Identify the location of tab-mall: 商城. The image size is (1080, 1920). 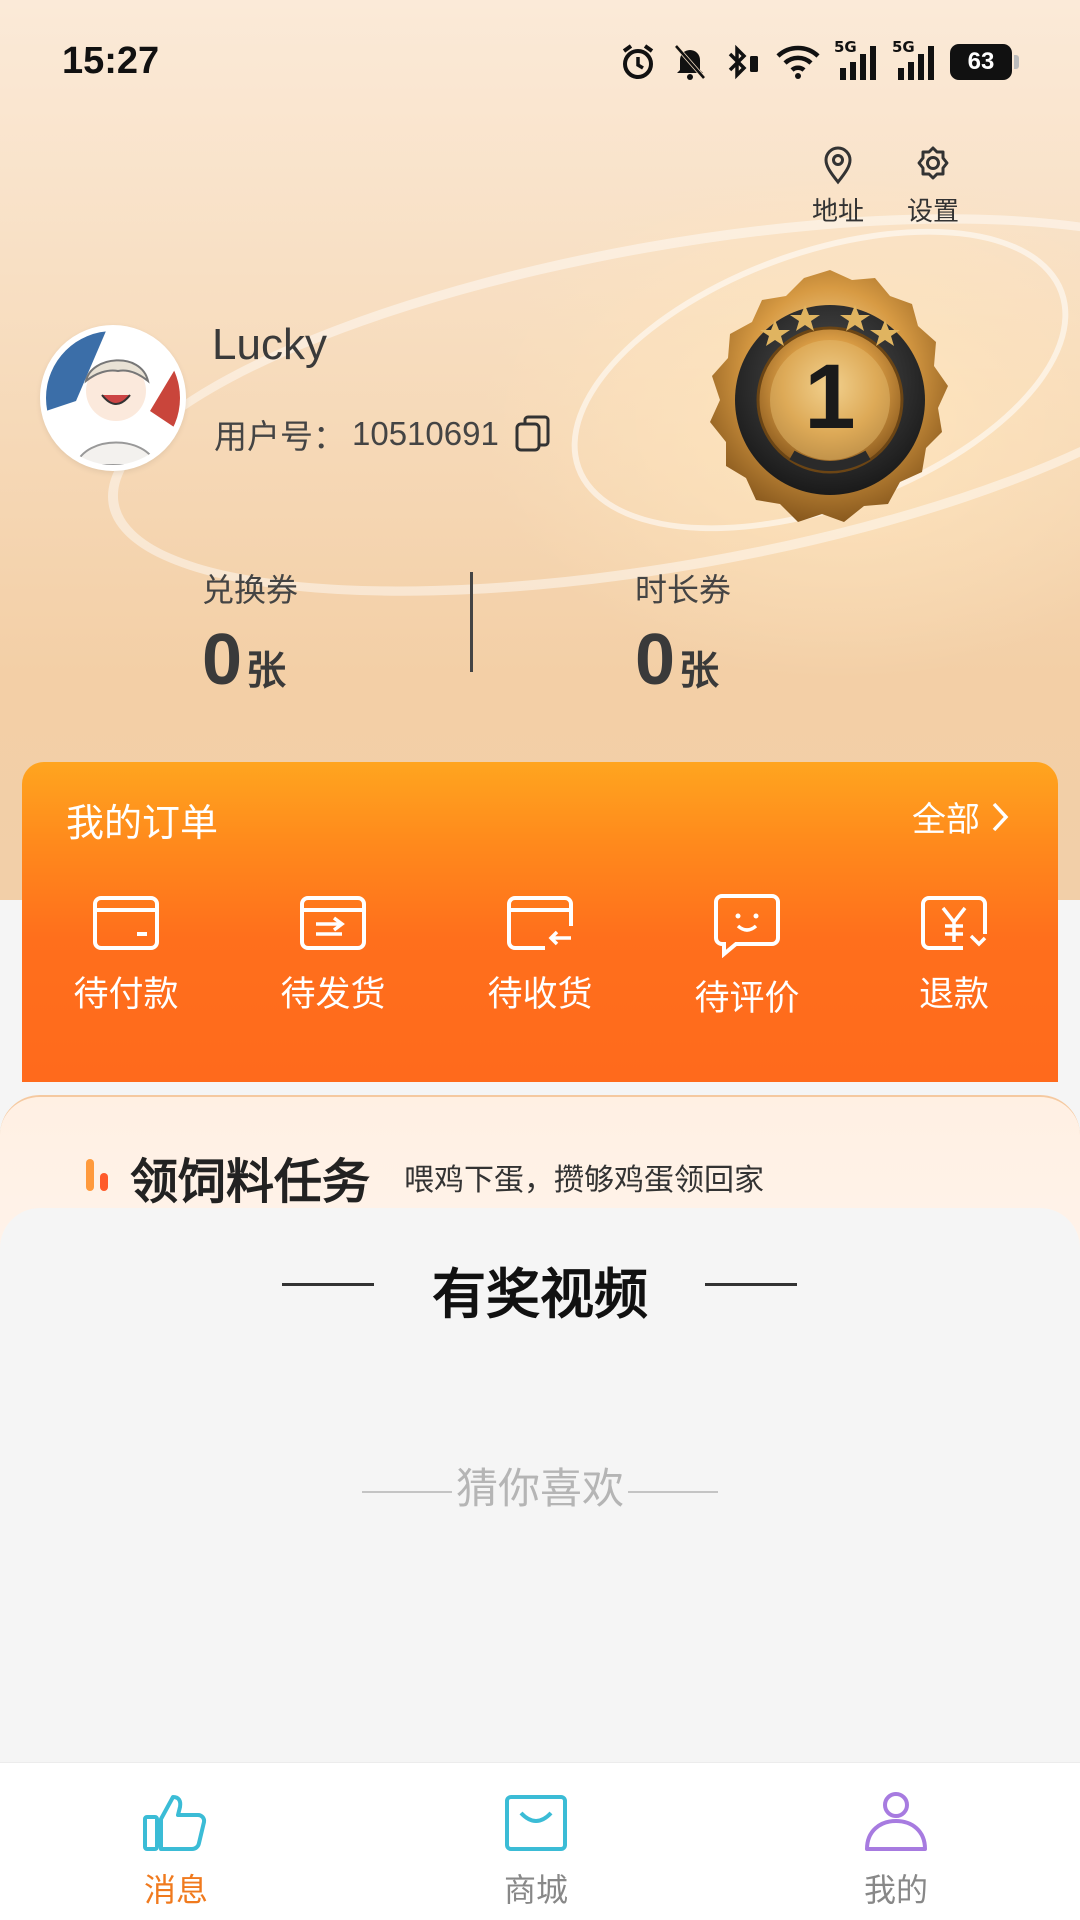
(536, 1851).